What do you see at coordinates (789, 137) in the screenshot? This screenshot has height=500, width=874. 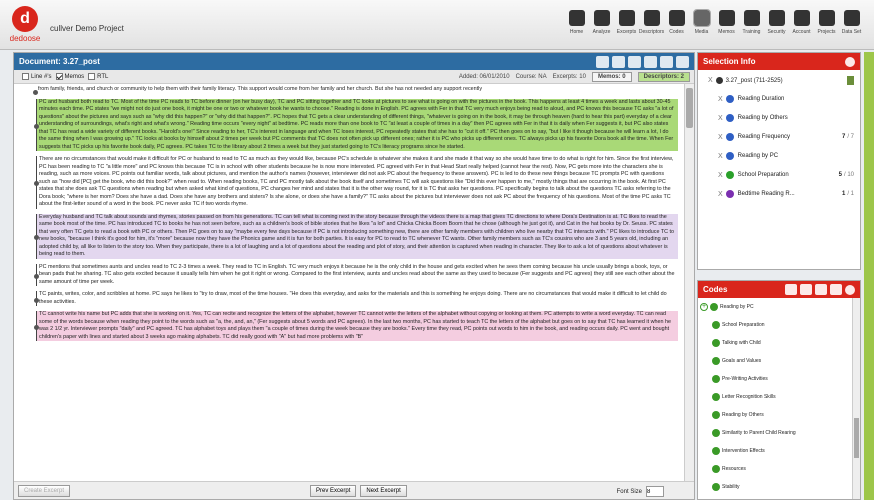 I see `applied-code: X Reading Frequency 7/ 7` at bounding box center [789, 137].